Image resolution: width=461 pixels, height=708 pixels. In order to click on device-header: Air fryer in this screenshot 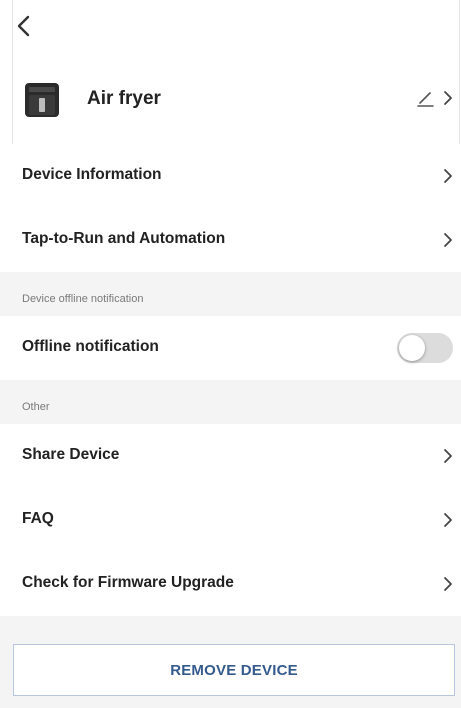, I will do `click(230, 99)`.